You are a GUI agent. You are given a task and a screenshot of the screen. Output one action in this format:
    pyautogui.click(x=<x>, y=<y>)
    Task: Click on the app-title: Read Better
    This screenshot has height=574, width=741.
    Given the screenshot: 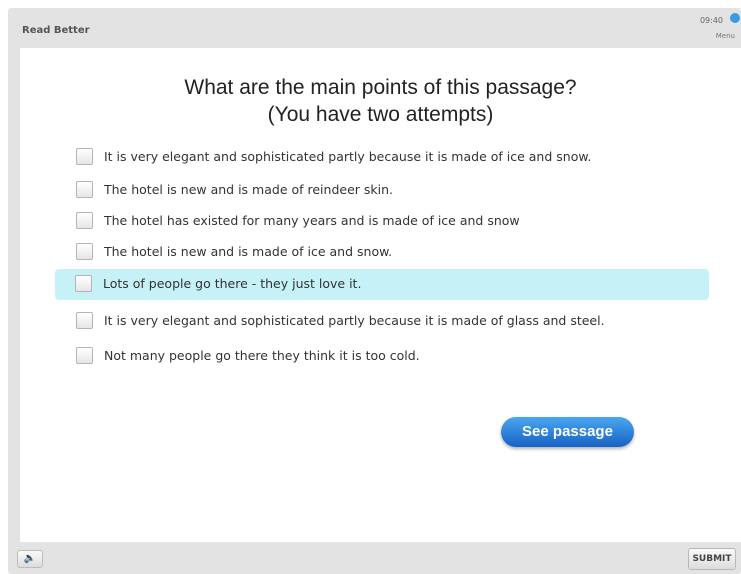 What is the action you would take?
    pyautogui.click(x=56, y=30)
    